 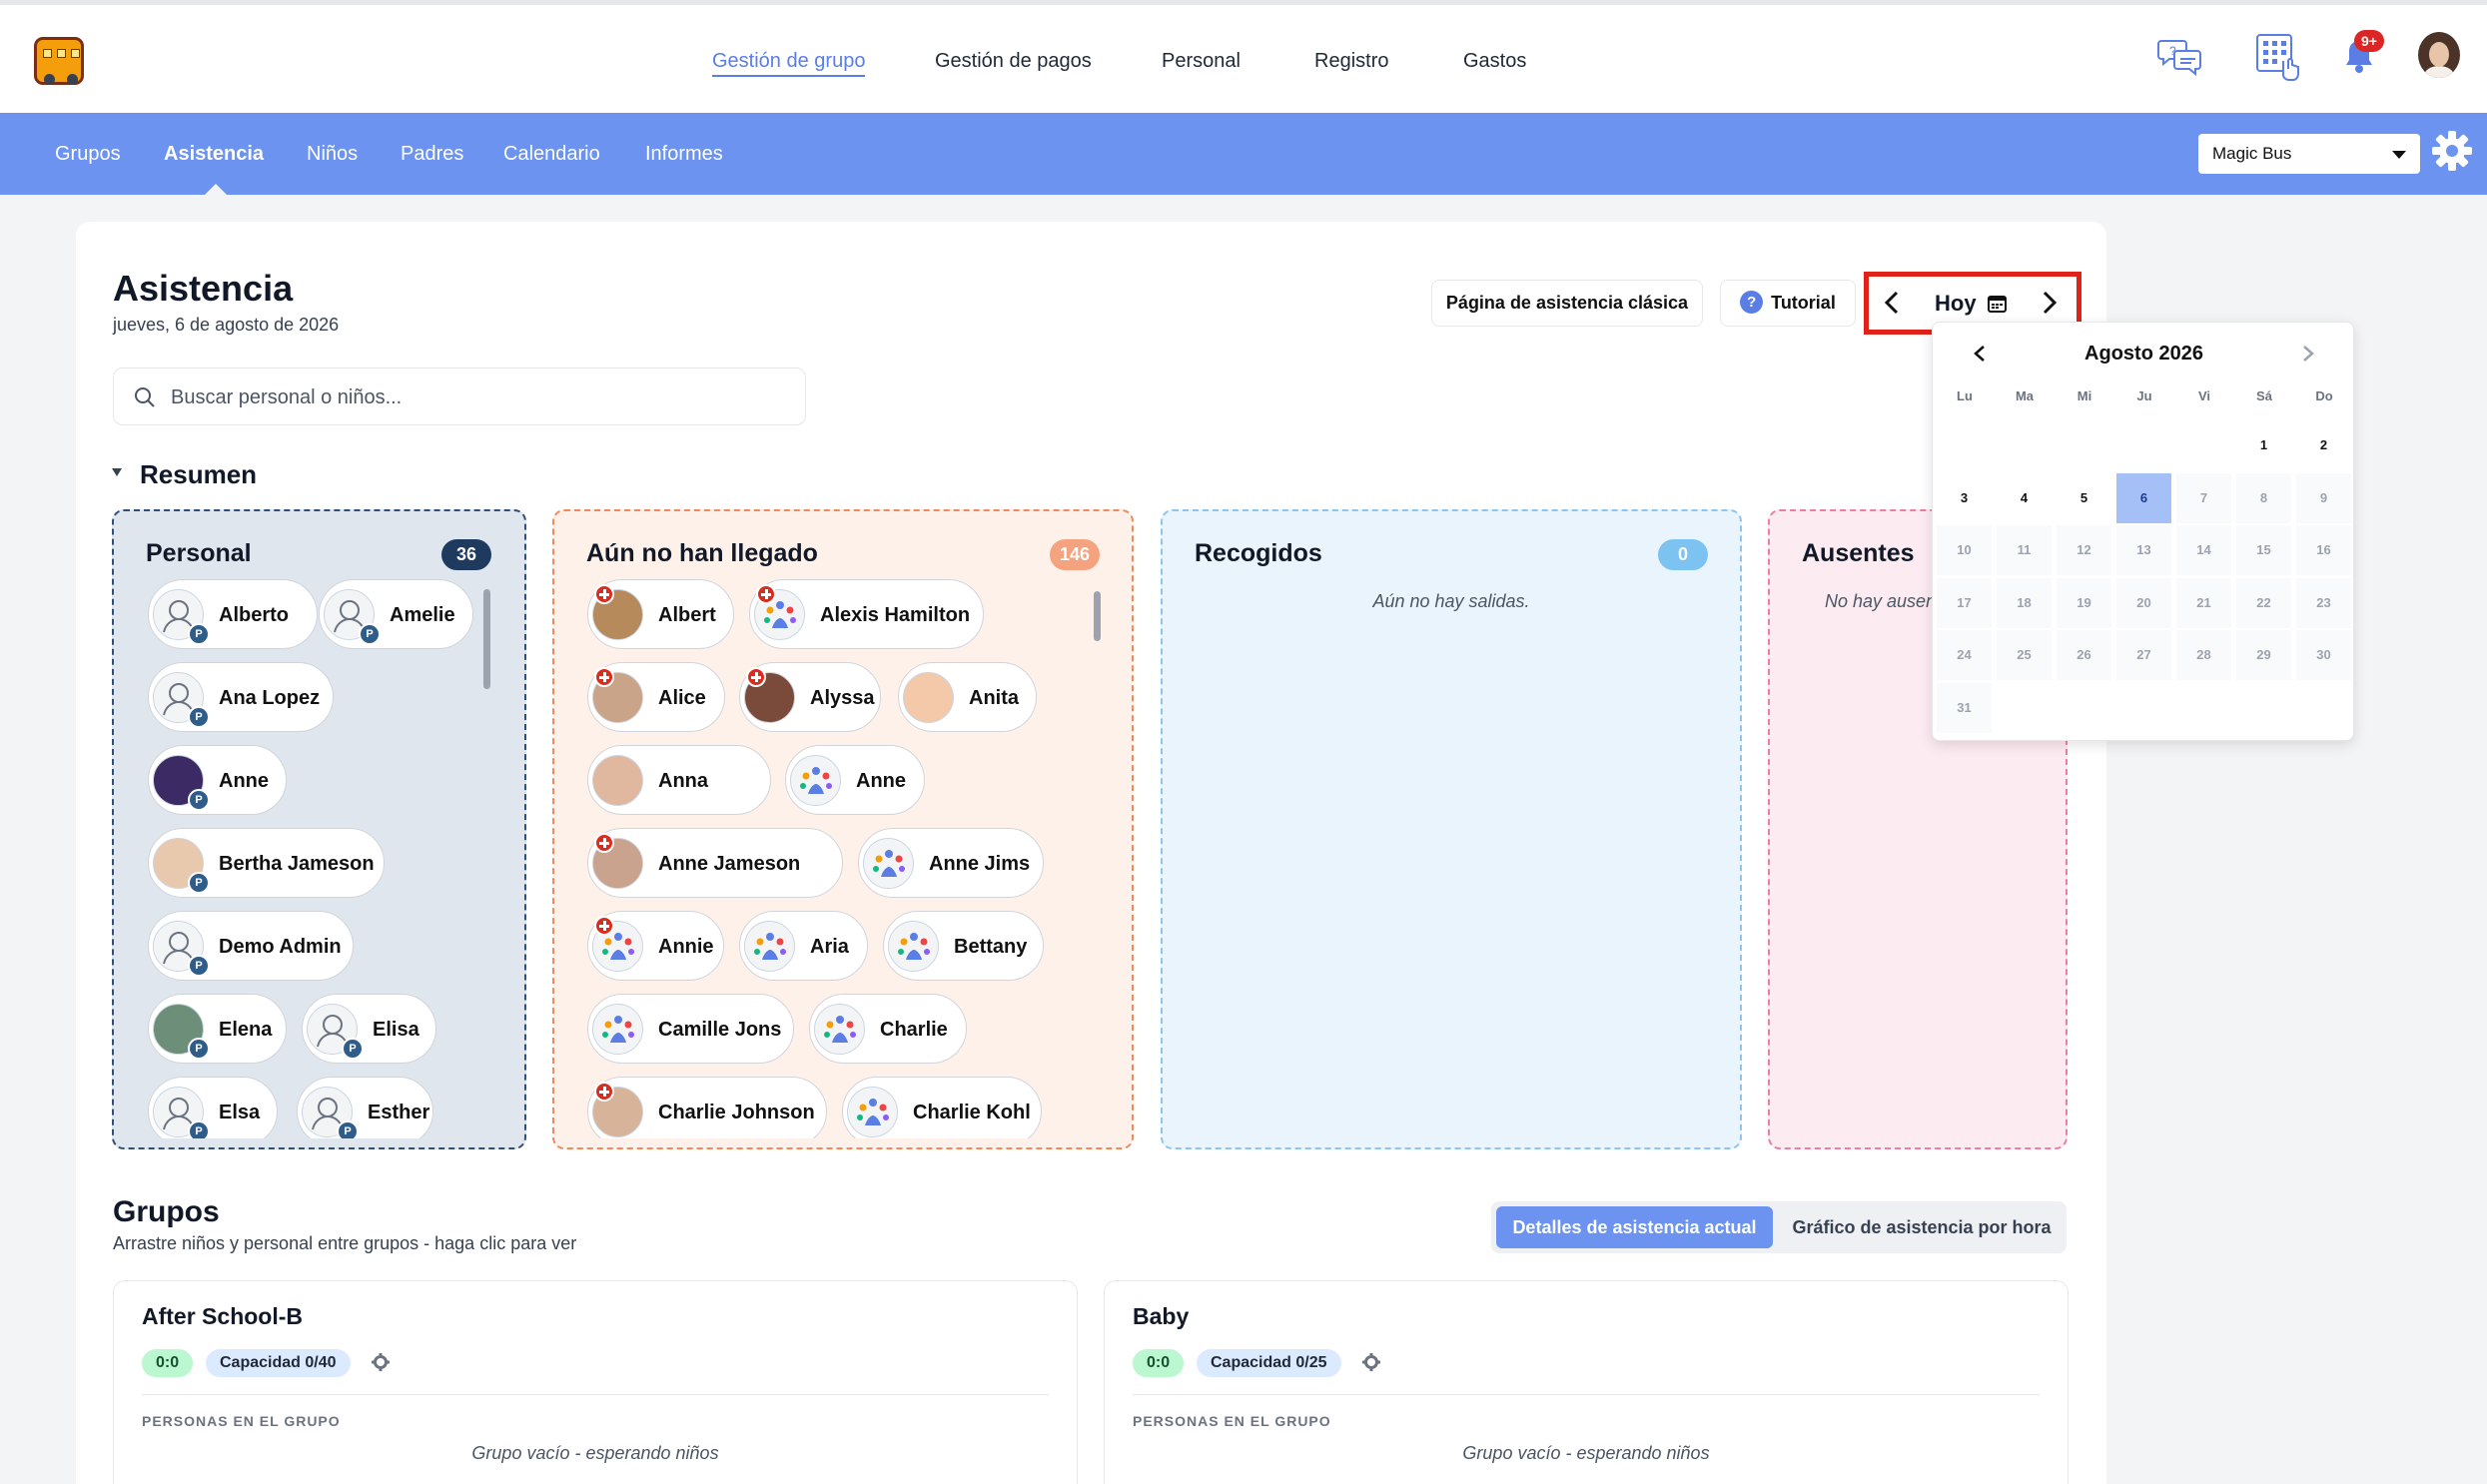 What do you see at coordinates (2143, 354) in the screenshot?
I see `calendar-month: Agosto 2026` at bounding box center [2143, 354].